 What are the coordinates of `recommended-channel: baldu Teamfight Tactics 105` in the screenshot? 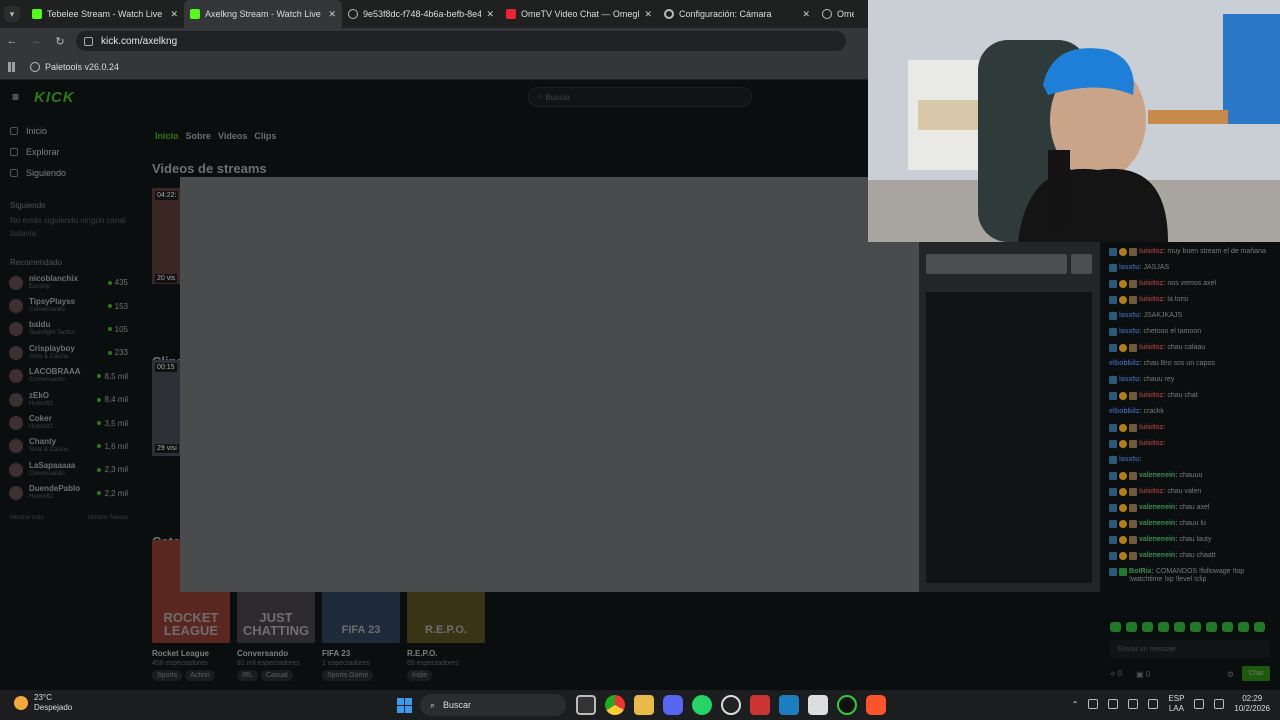 It's located at (70, 329).